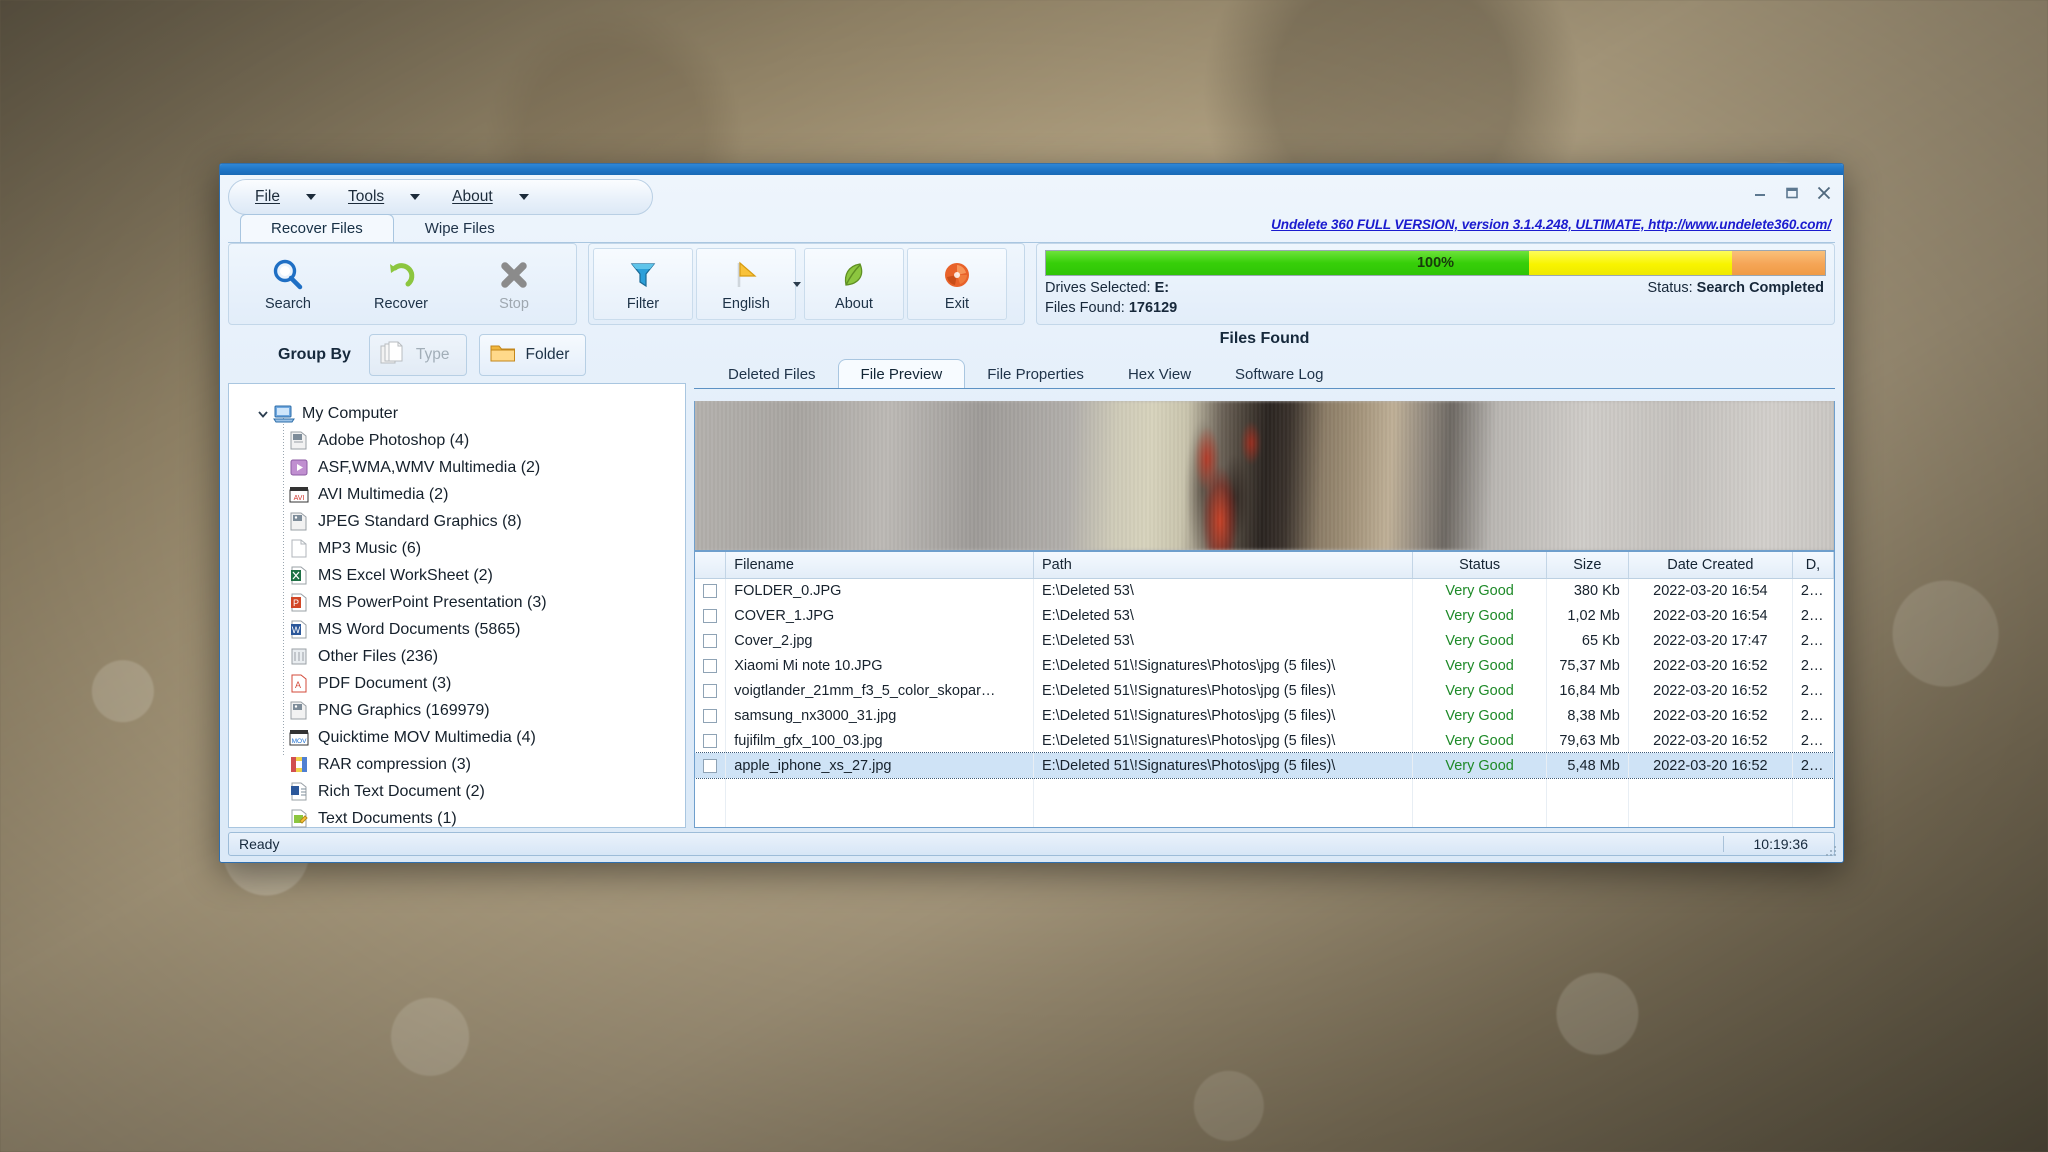 This screenshot has width=2048, height=1152. What do you see at coordinates (457, 413) in the screenshot?
I see `tree-root-my-computer: My Computer` at bounding box center [457, 413].